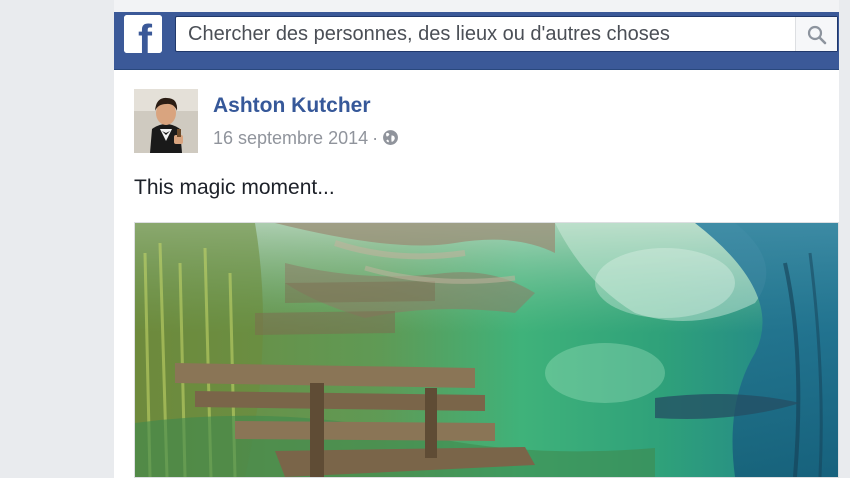 Image resolution: width=850 pixels, height=478 pixels. I want to click on search-button, so click(816, 34).